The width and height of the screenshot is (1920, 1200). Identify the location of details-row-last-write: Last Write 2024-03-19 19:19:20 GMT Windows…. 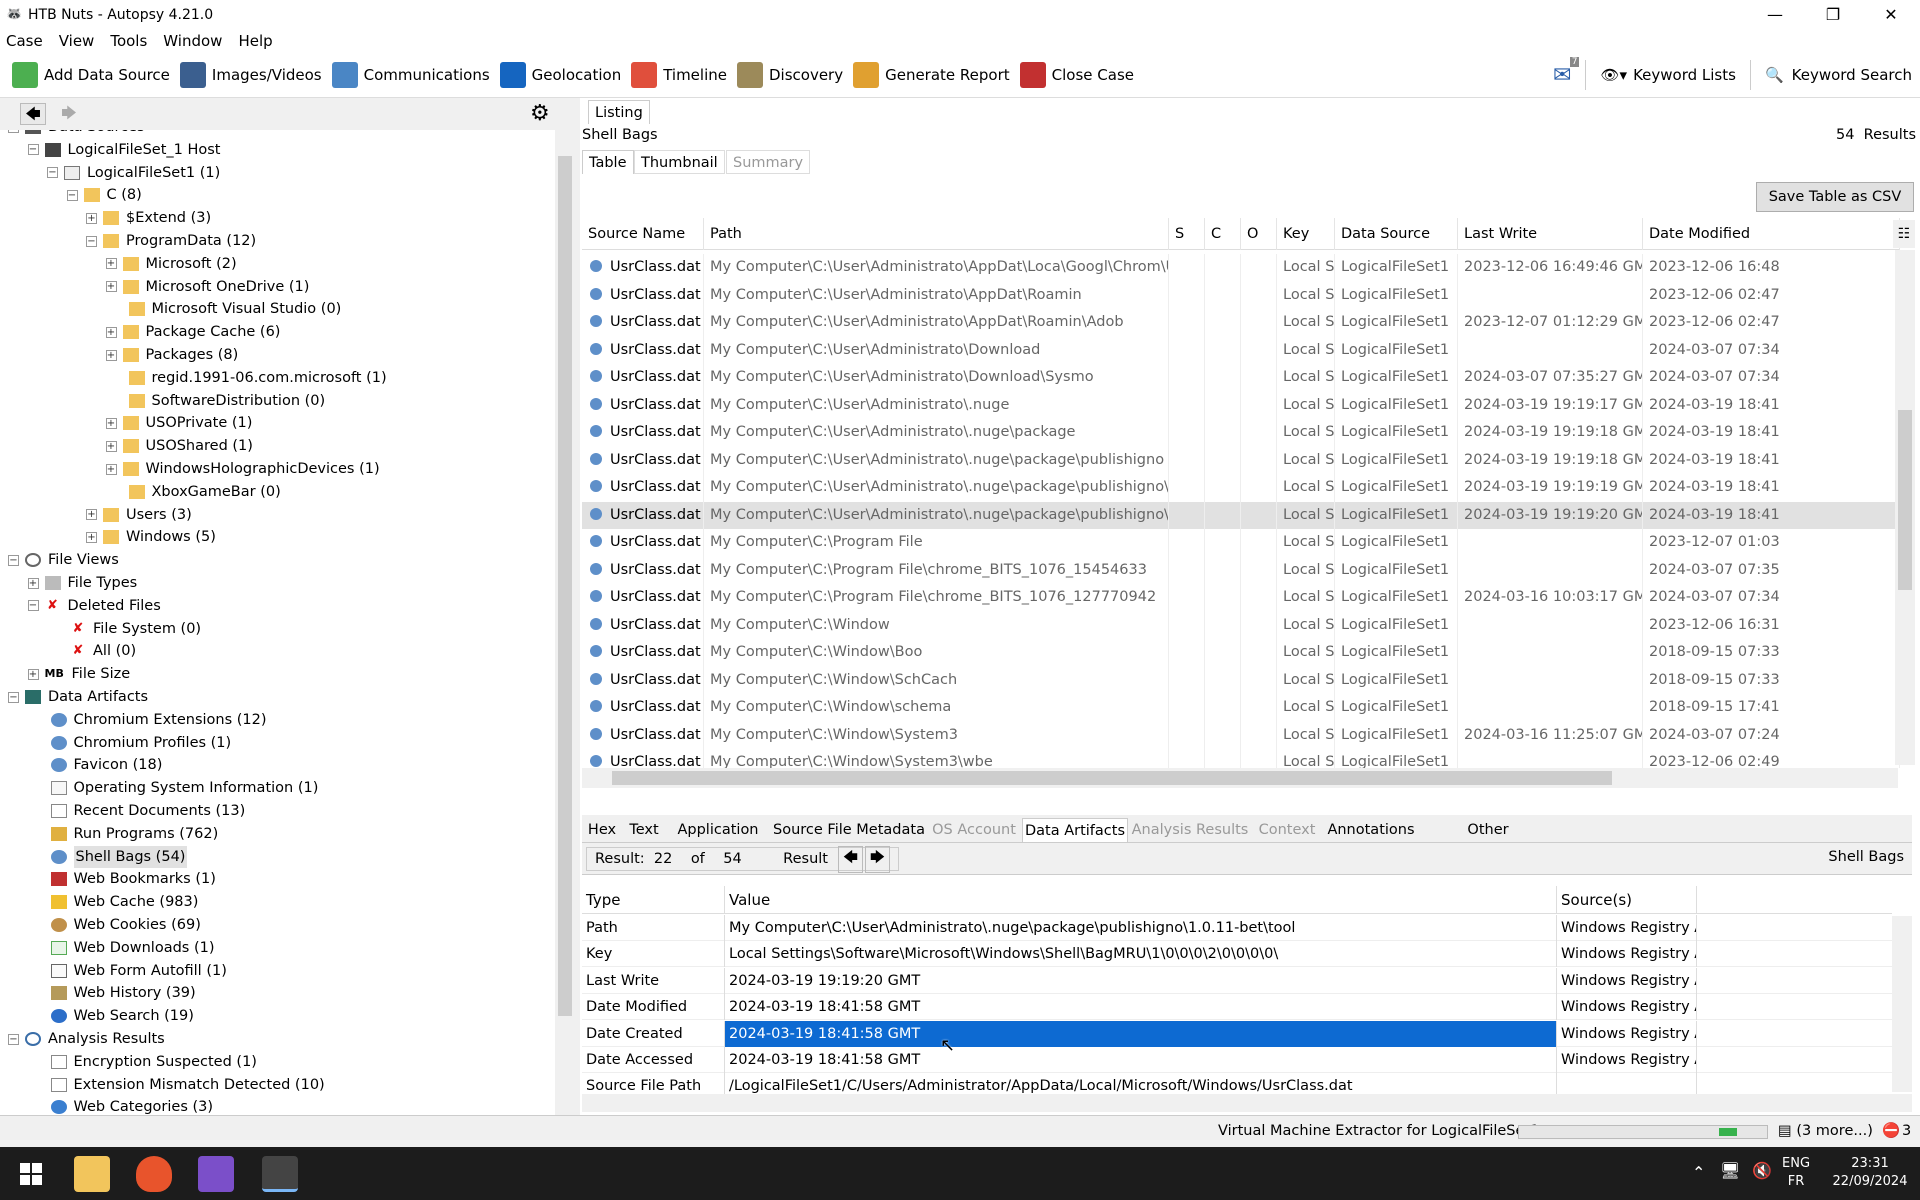
(1237, 980).